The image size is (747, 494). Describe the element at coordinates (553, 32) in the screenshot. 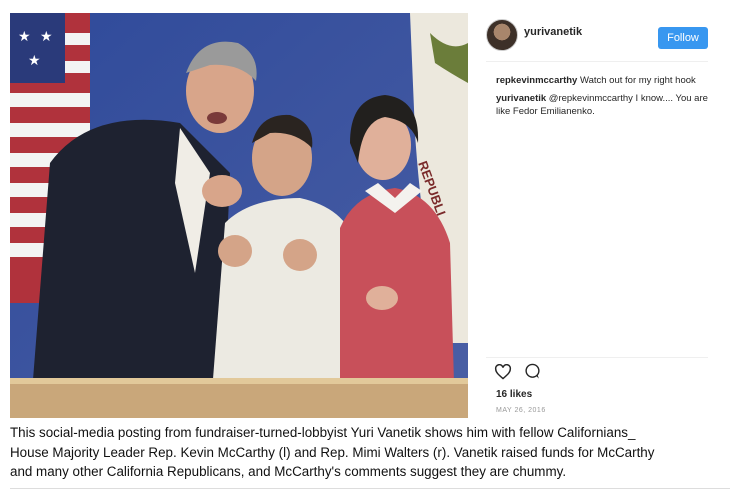

I see `post-username: yurivanetik` at that location.